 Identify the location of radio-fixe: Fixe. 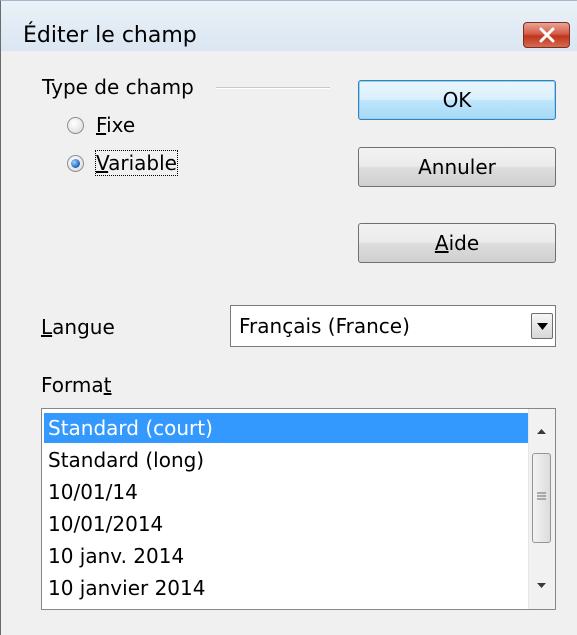
(101, 125).